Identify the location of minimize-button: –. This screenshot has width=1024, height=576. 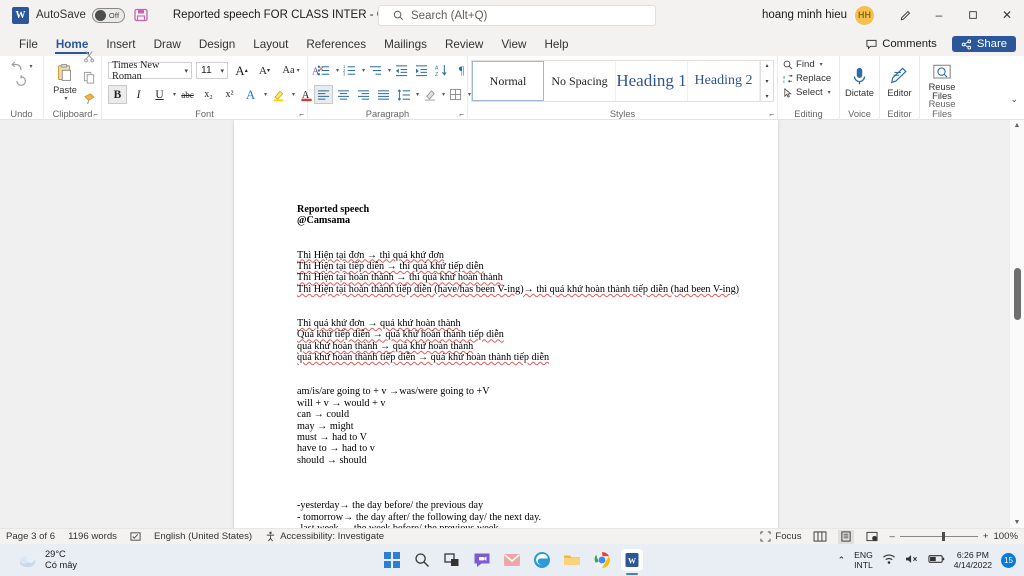
(939, 15).